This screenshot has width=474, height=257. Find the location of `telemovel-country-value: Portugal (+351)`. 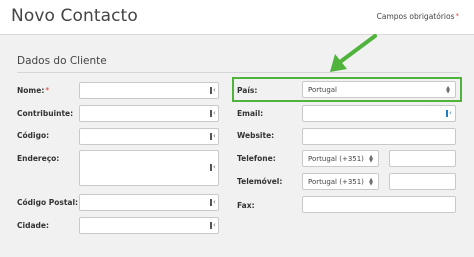

telemovel-country-value: Portugal (+351) is located at coordinates (336, 181).